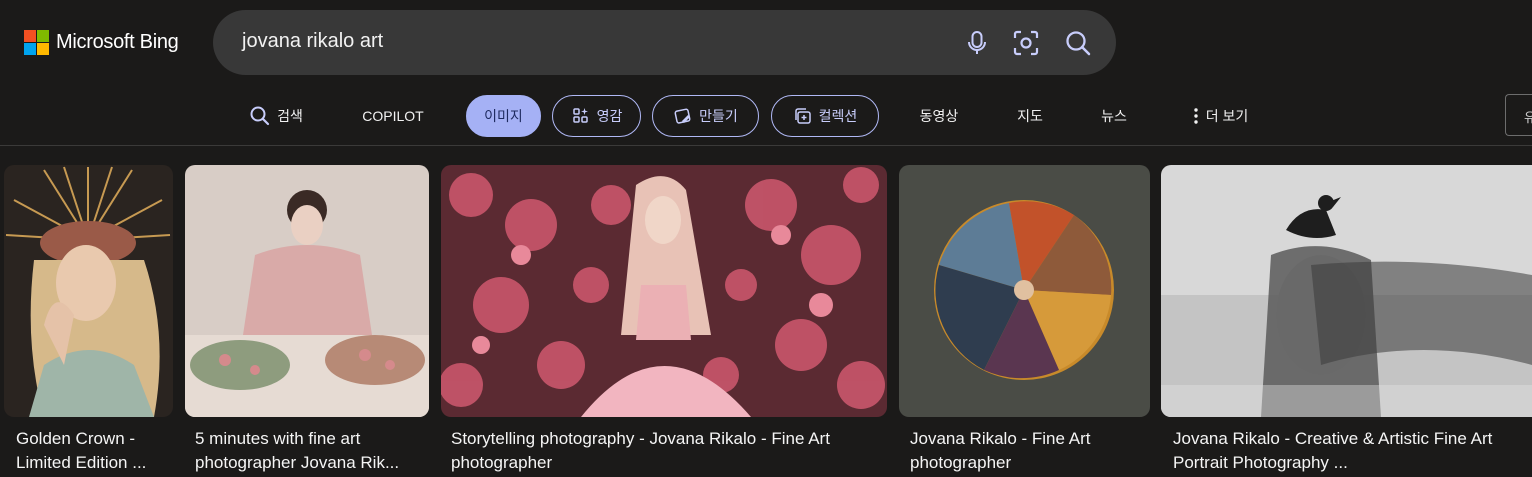  What do you see at coordinates (802, 116) in the screenshot?
I see `collection-add-icon` at bounding box center [802, 116].